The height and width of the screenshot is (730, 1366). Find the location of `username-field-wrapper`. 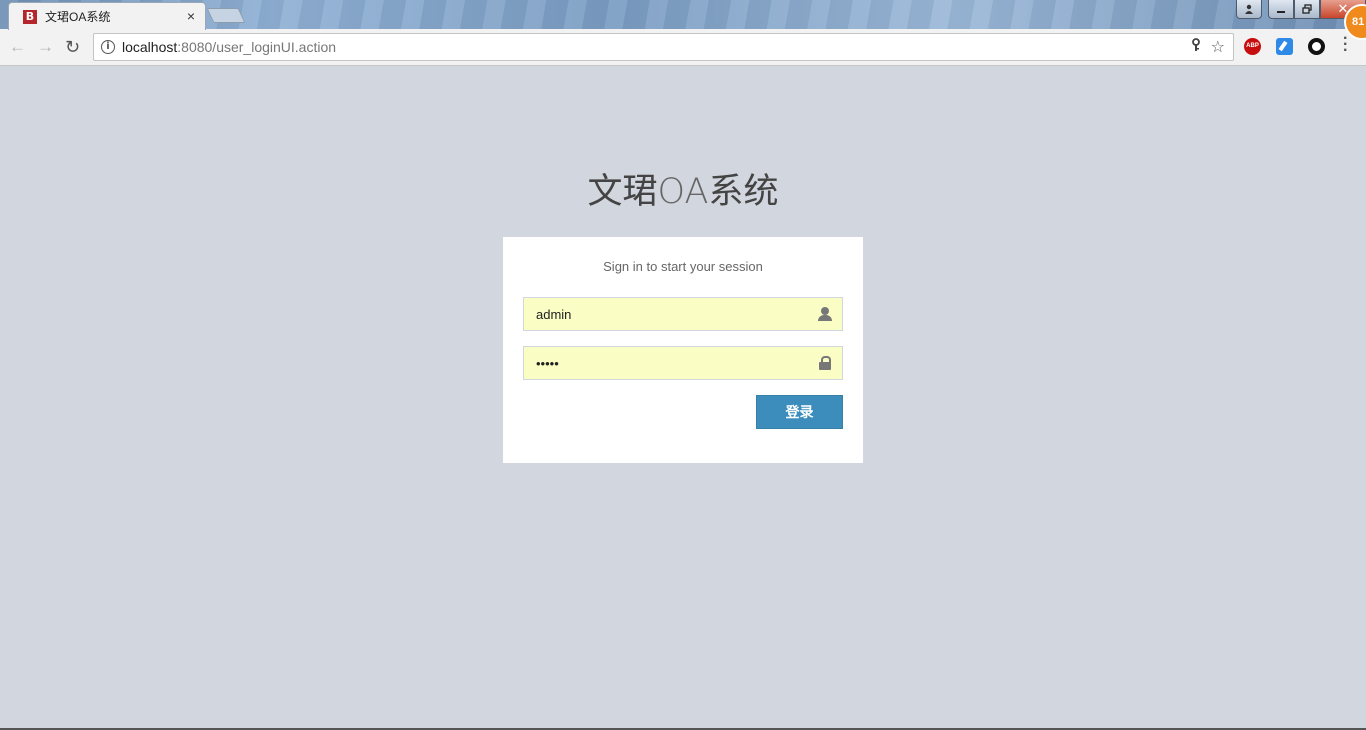

username-field-wrapper is located at coordinates (683, 314).